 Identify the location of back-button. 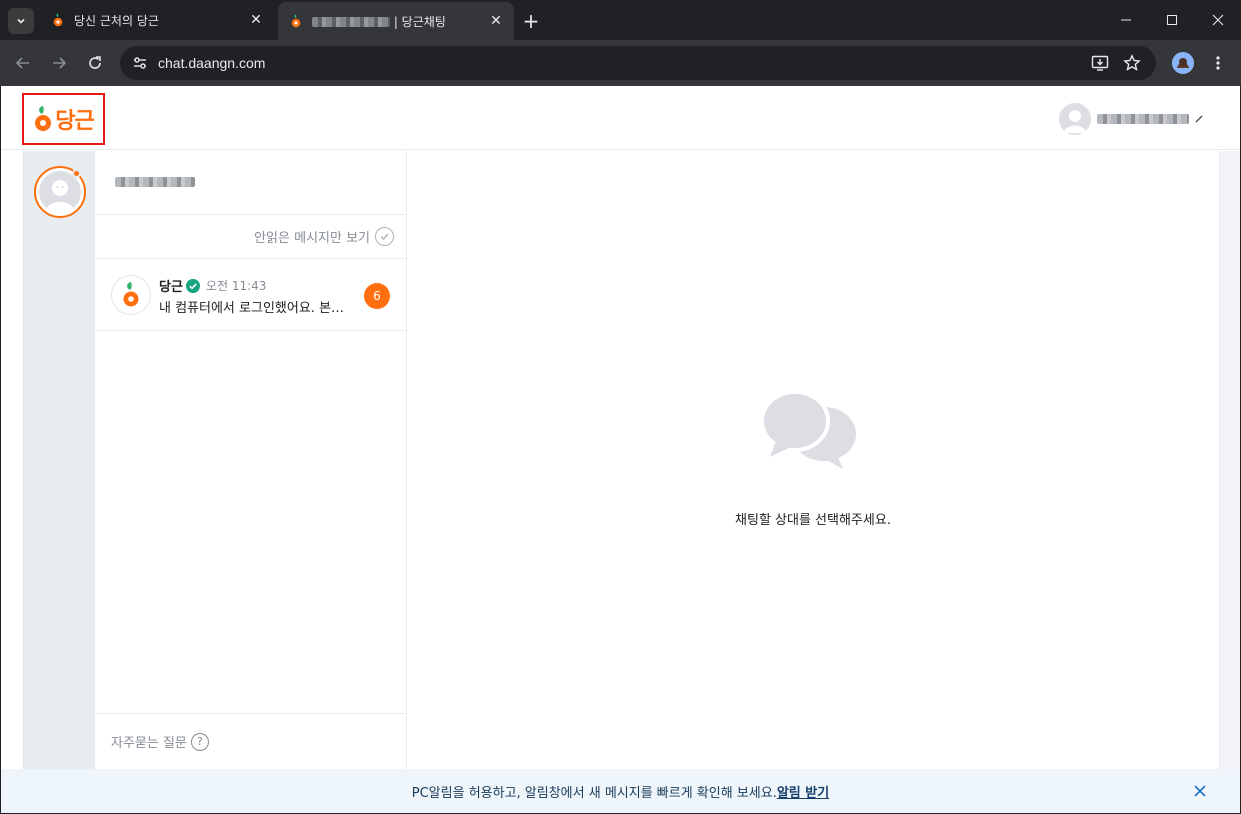
(23, 63).